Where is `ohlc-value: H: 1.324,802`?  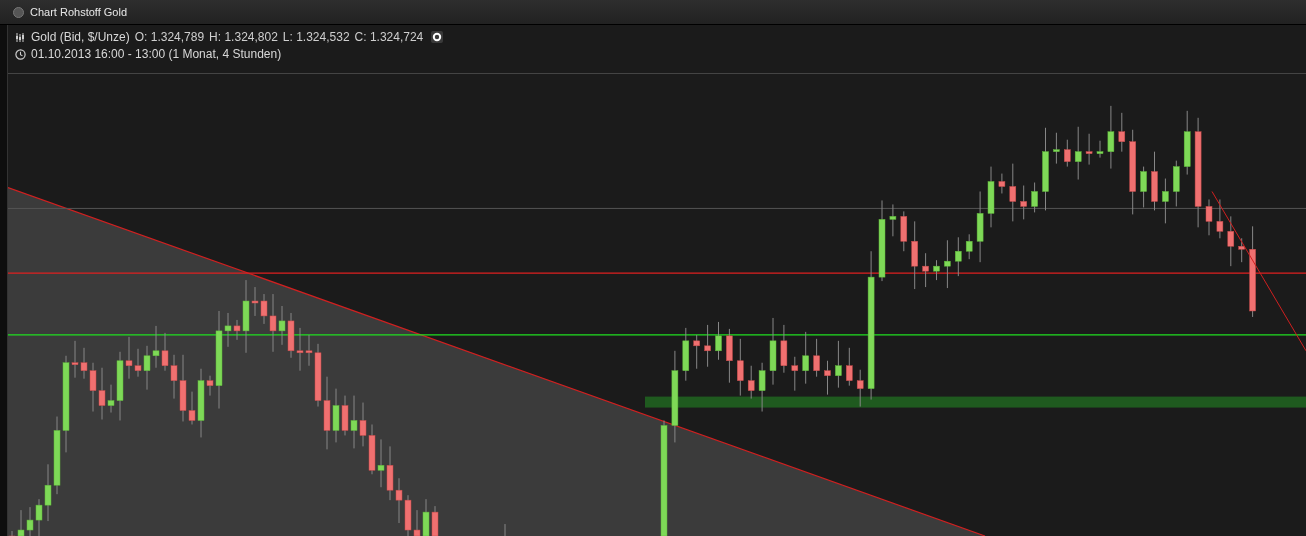 ohlc-value: H: 1.324,802 is located at coordinates (243, 37).